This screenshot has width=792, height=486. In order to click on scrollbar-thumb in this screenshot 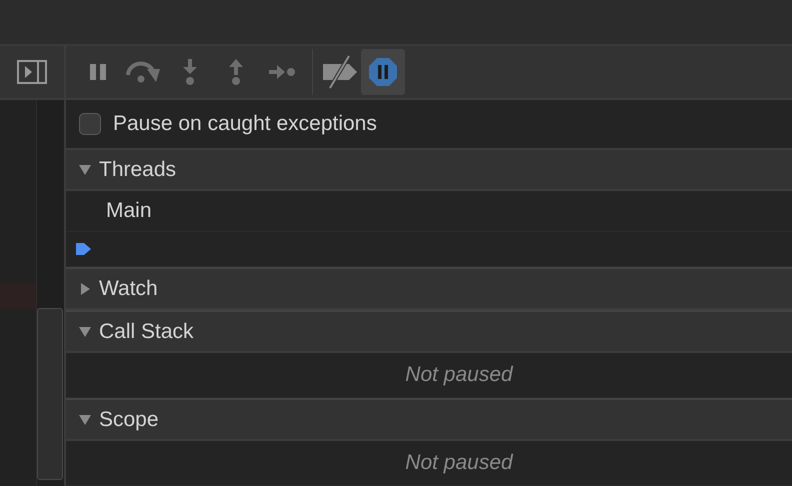, I will do `click(50, 394)`.